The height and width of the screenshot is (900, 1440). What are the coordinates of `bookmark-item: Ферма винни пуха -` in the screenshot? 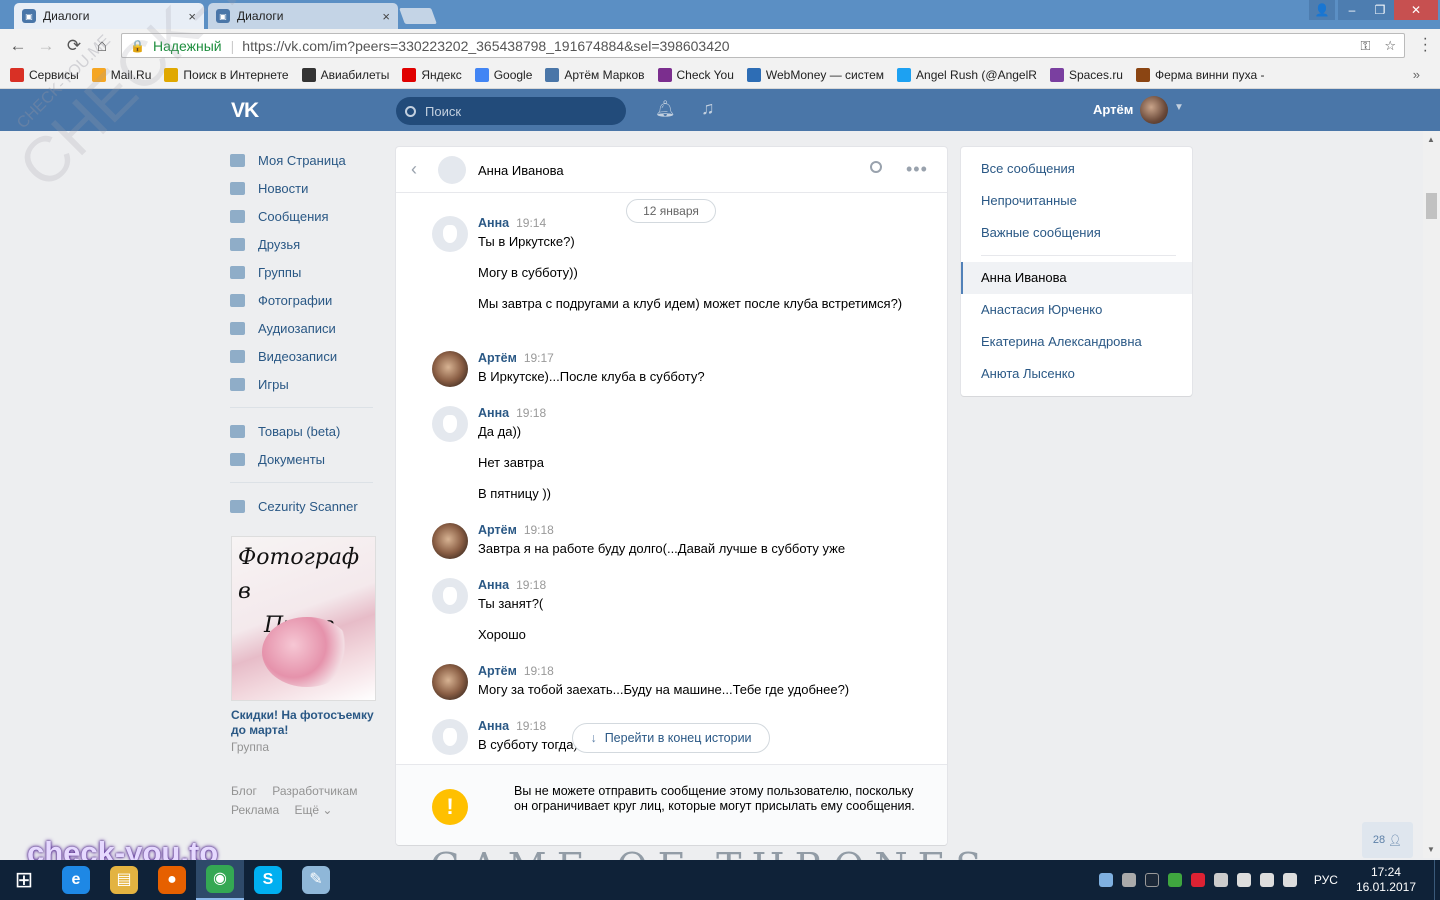 It's located at (1199, 75).